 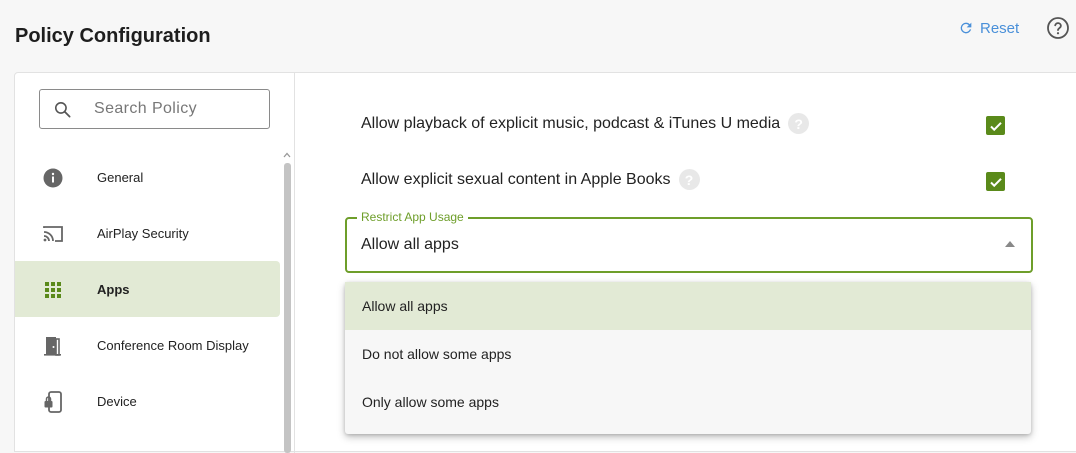 What do you see at coordinates (287, 155) in the screenshot?
I see `scroll-up-arrow-icon` at bounding box center [287, 155].